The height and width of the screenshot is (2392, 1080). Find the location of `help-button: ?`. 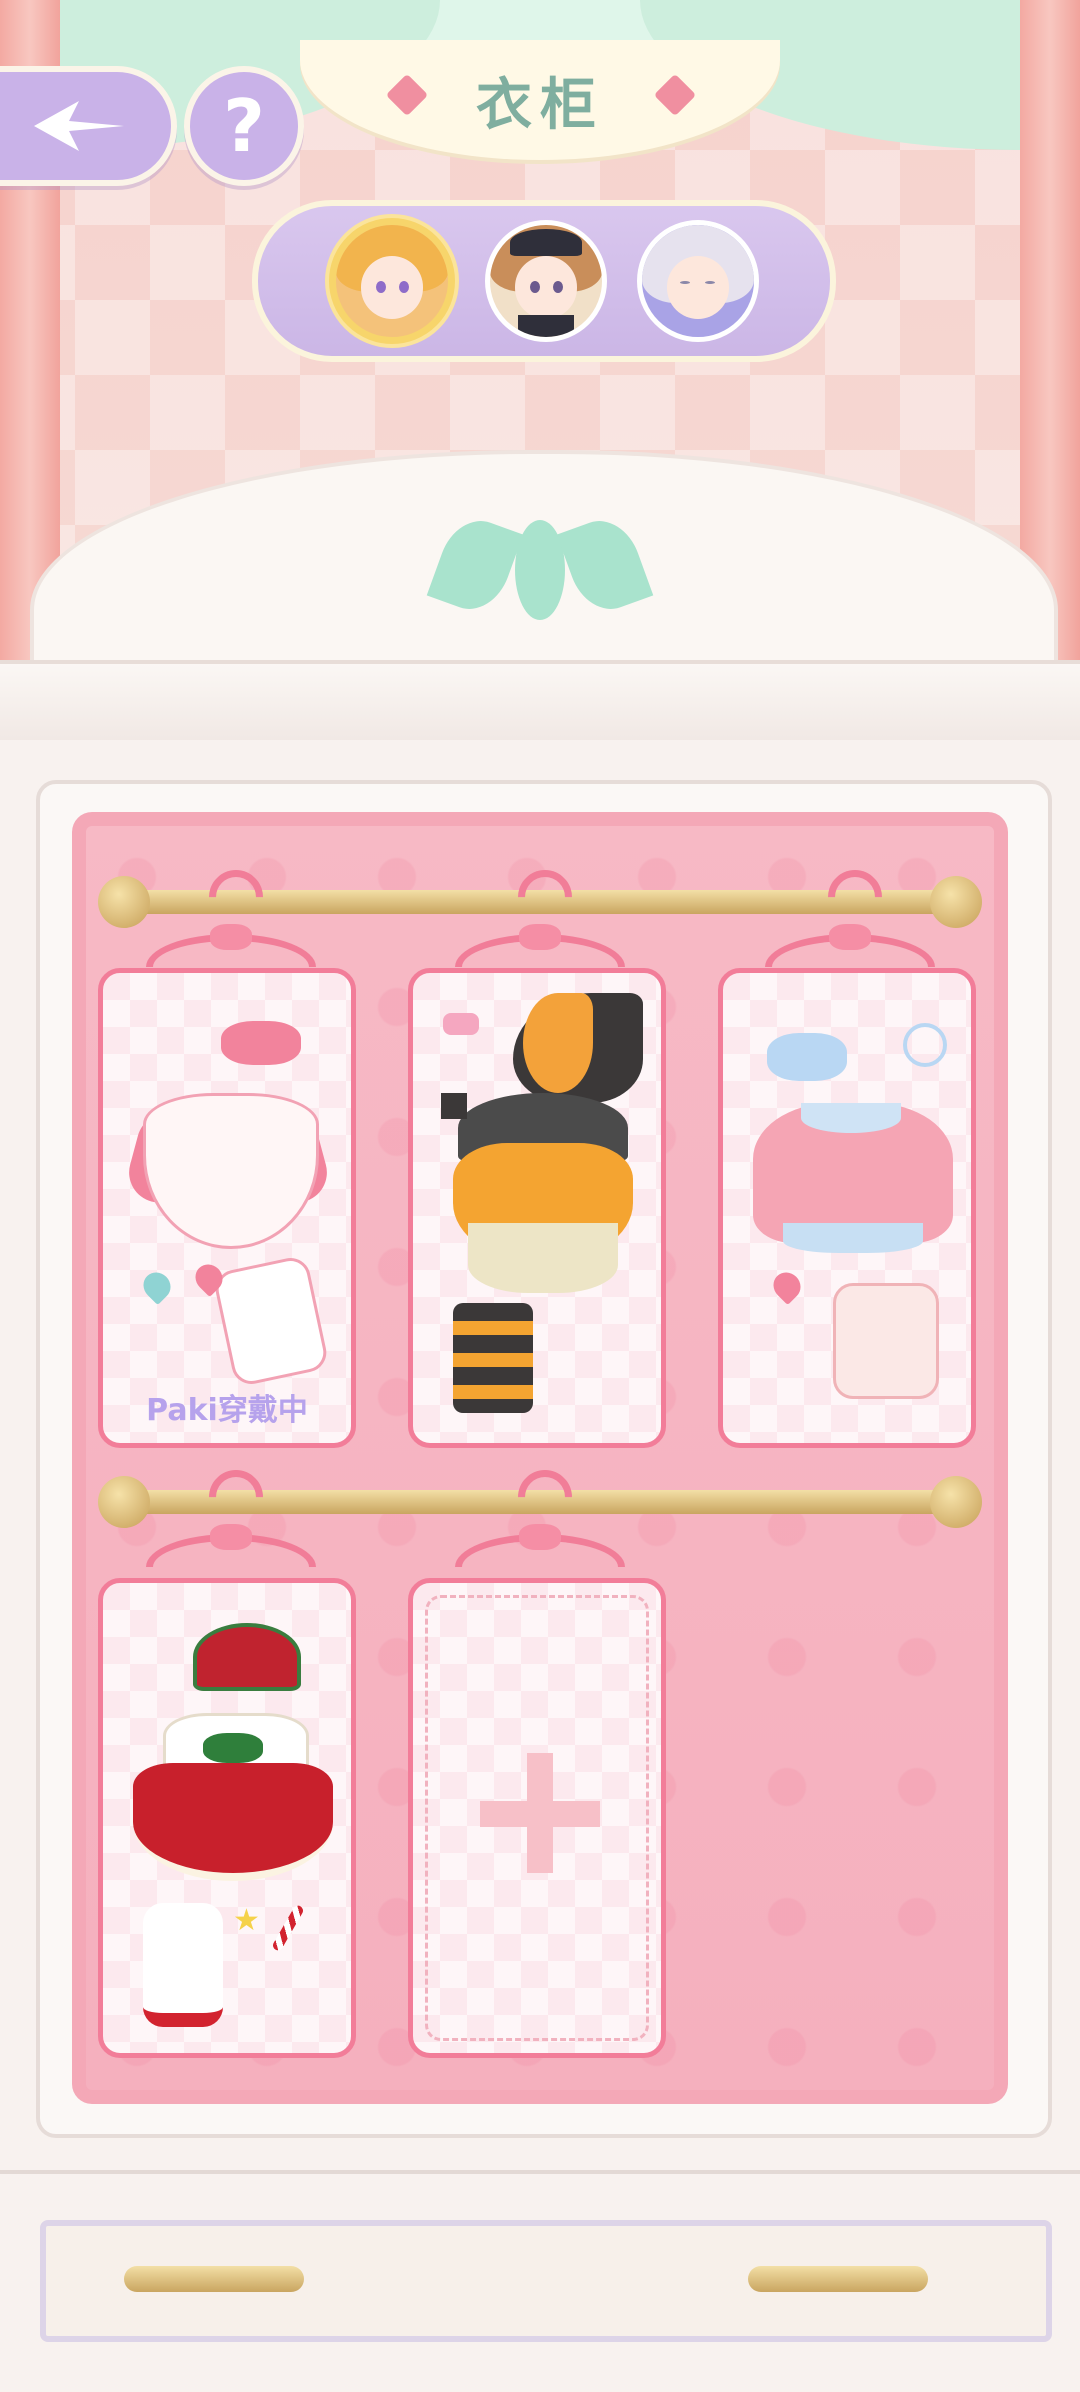

help-button: ? is located at coordinates (244, 126).